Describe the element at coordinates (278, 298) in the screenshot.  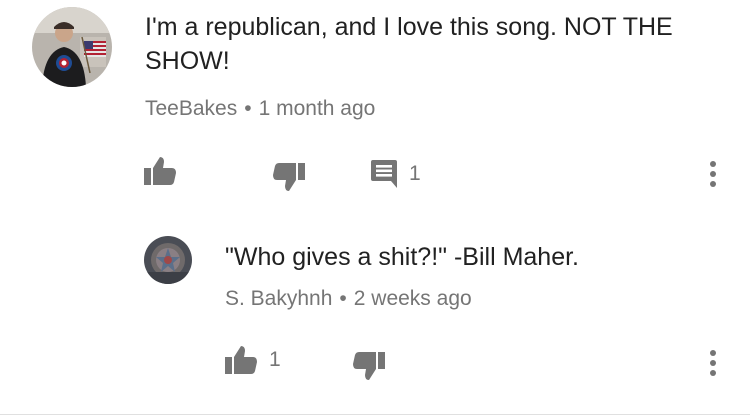
I see `reply-author: S. Bakyhnh` at that location.